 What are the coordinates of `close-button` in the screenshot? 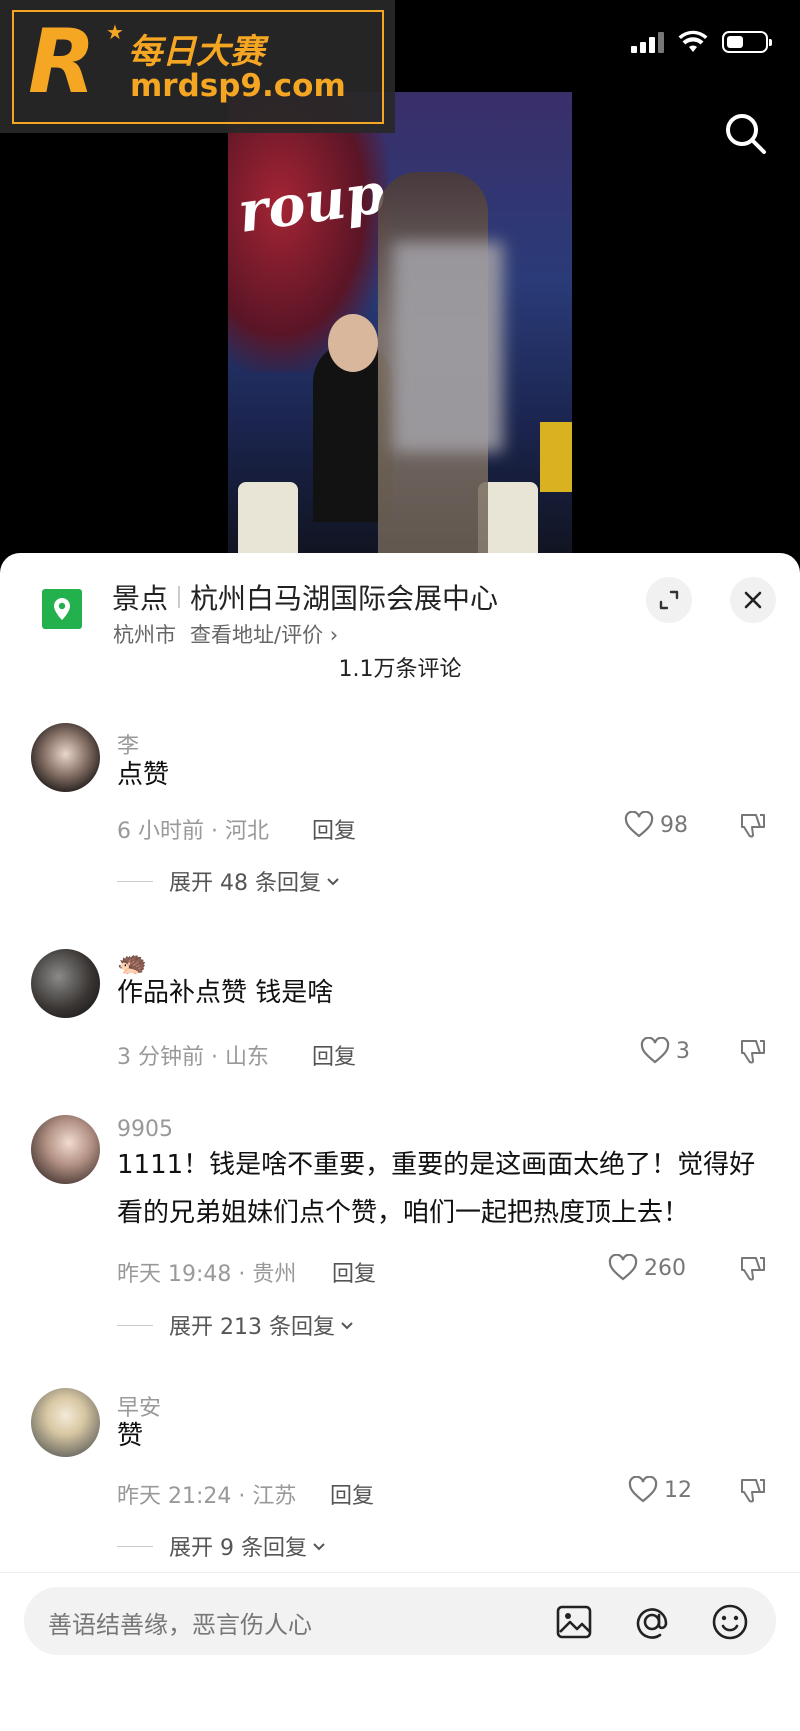 It's located at (753, 600).